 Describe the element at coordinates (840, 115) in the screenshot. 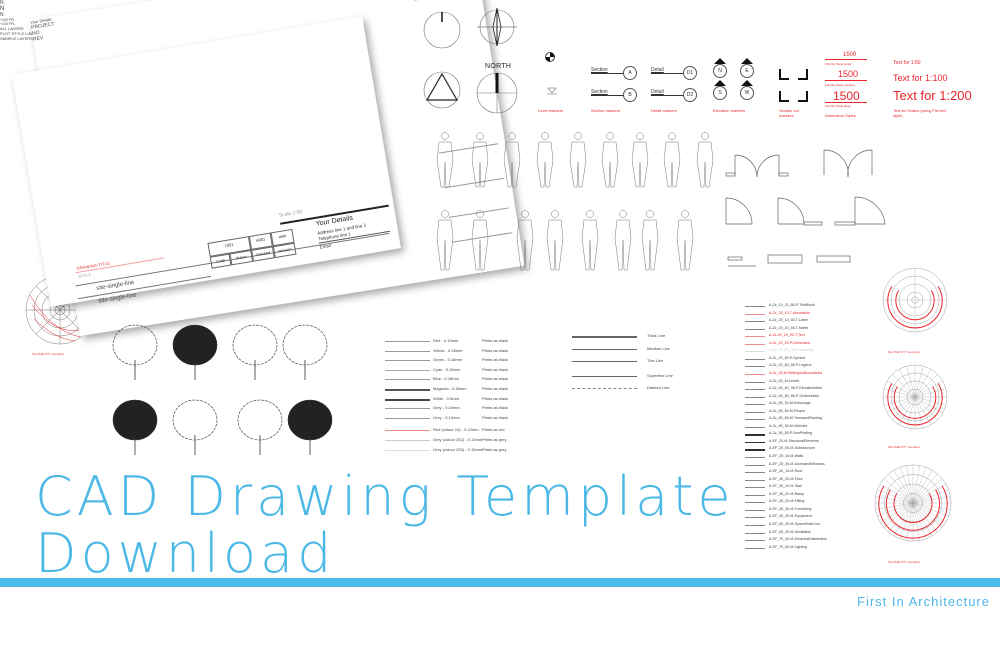

I see `dimension-styles-caption: Dimension Styles` at that location.